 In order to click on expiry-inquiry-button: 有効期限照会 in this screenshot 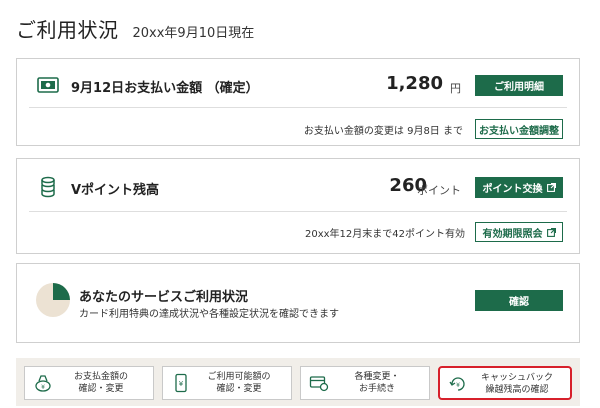, I will do `click(519, 232)`.